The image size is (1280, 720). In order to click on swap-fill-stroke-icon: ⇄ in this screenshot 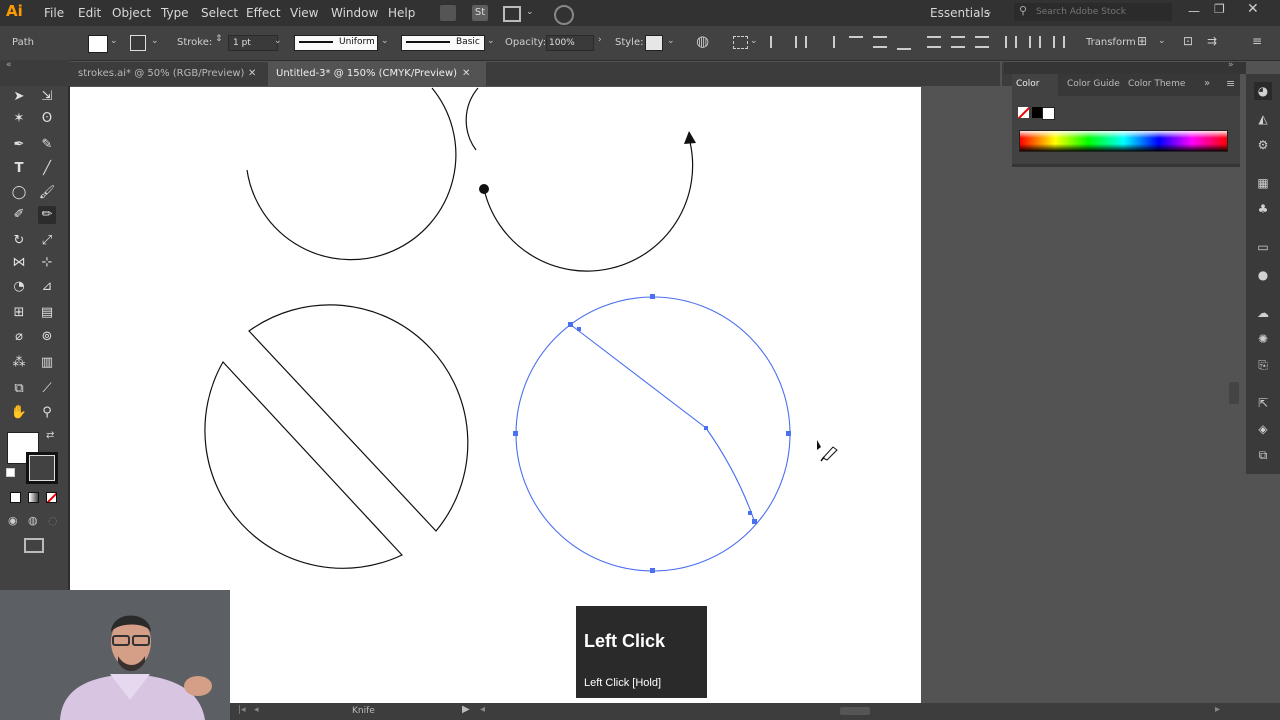, I will do `click(50, 435)`.